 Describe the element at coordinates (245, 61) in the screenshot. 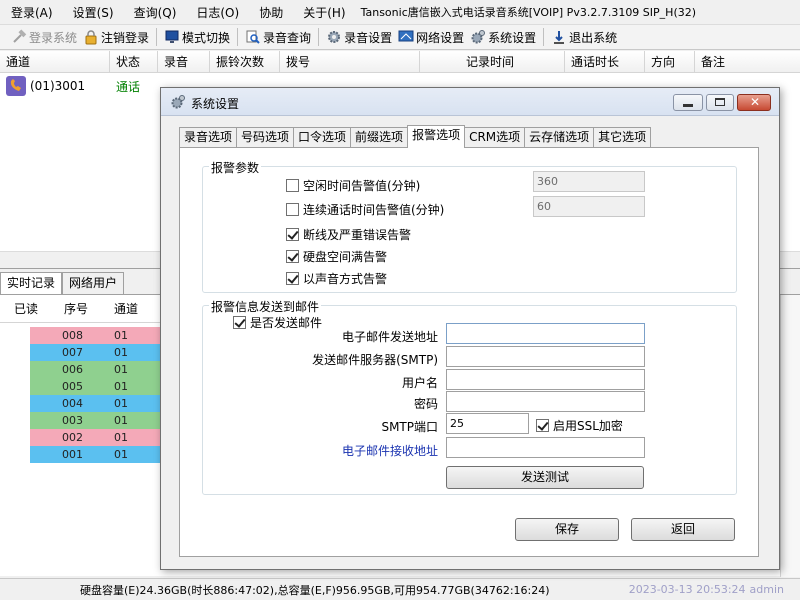

I see `col-ring-count: 振铃次数` at that location.